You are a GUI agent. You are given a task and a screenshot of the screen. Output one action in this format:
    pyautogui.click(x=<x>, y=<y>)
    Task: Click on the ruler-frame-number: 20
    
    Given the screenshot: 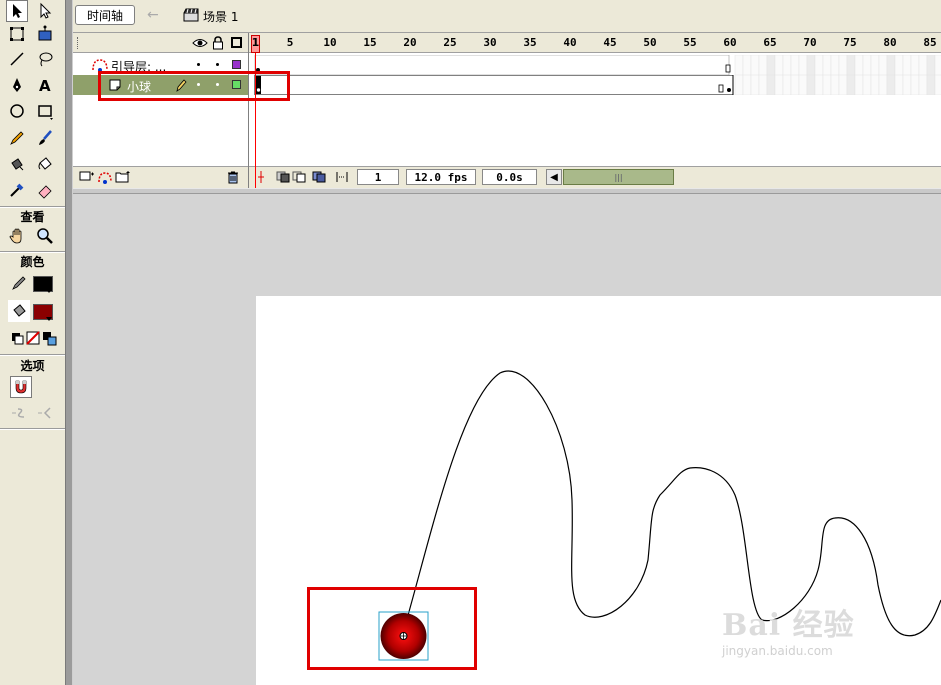 What is the action you would take?
    pyautogui.click(x=410, y=42)
    